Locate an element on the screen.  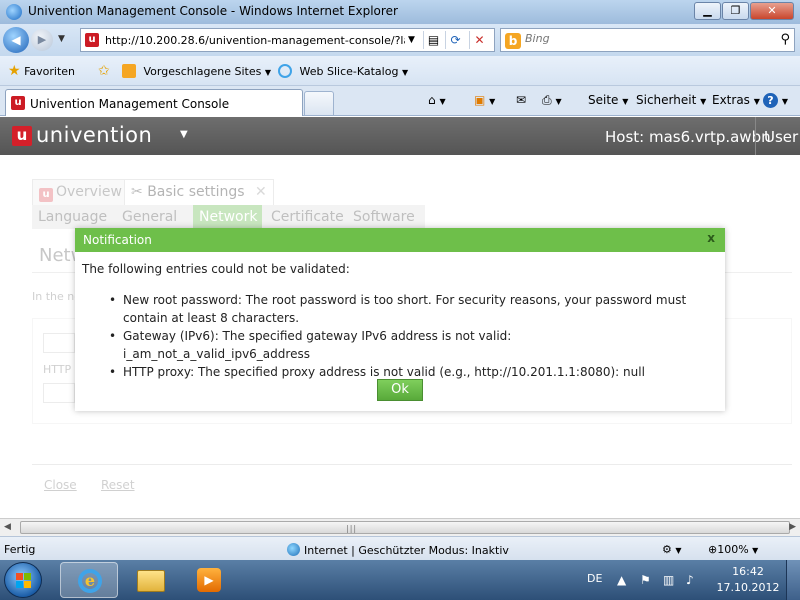
action-center-icon: ⚑ is located at coordinates (645, 580).